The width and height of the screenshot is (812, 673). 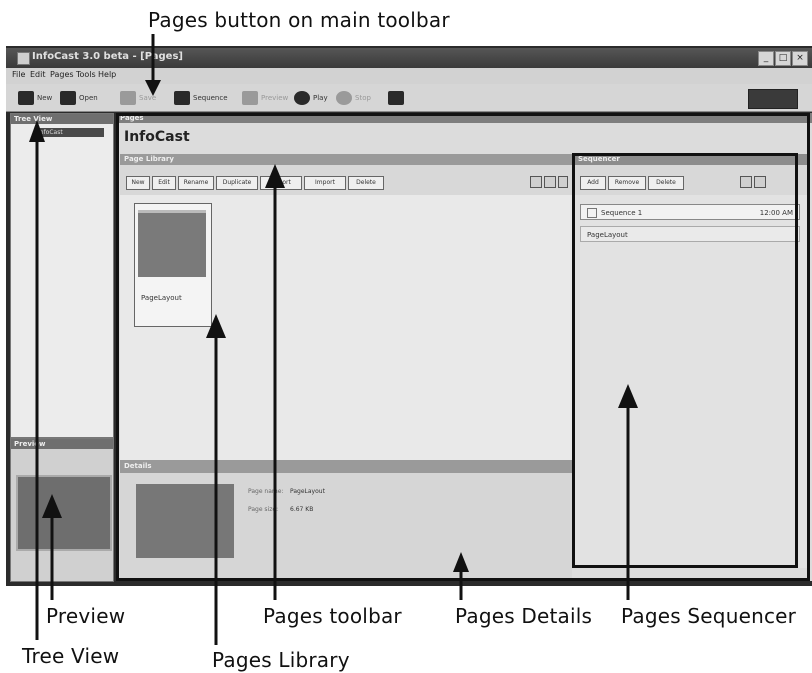 What do you see at coordinates (592, 213) in the screenshot?
I see `sequence-checkbox` at bounding box center [592, 213].